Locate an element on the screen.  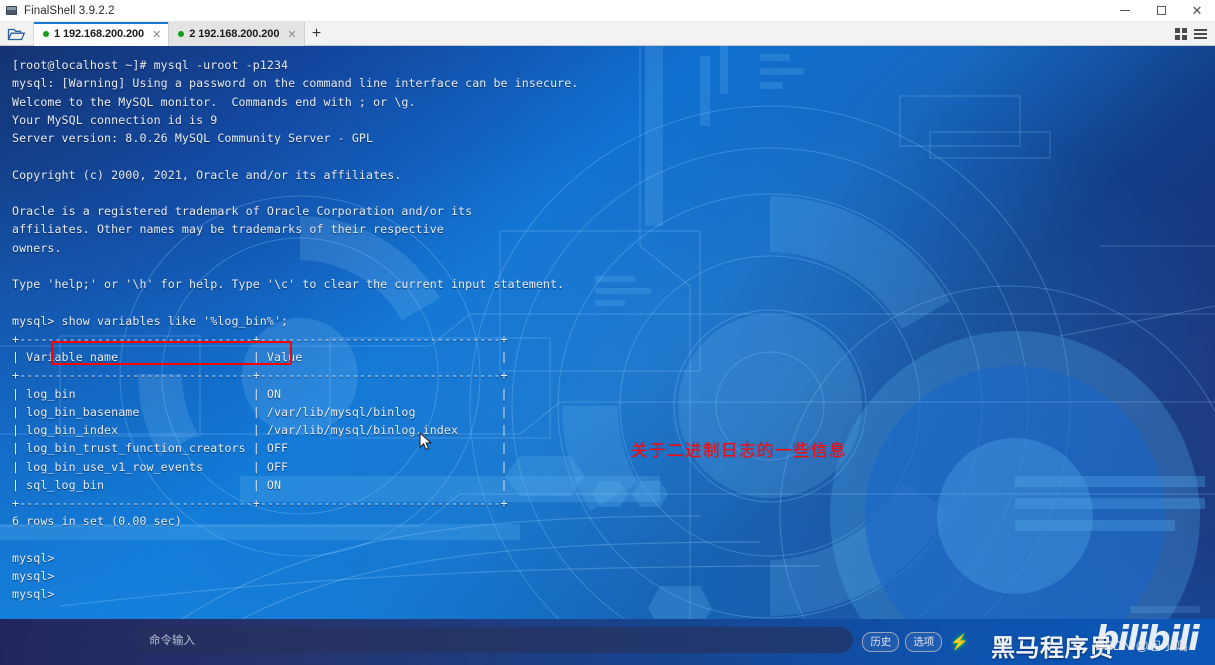
status-bar: 命令输入 历史 选项 ⚡ bilibili 黑马程序员 CSDN @包小端 is located at coordinates (607, 642).